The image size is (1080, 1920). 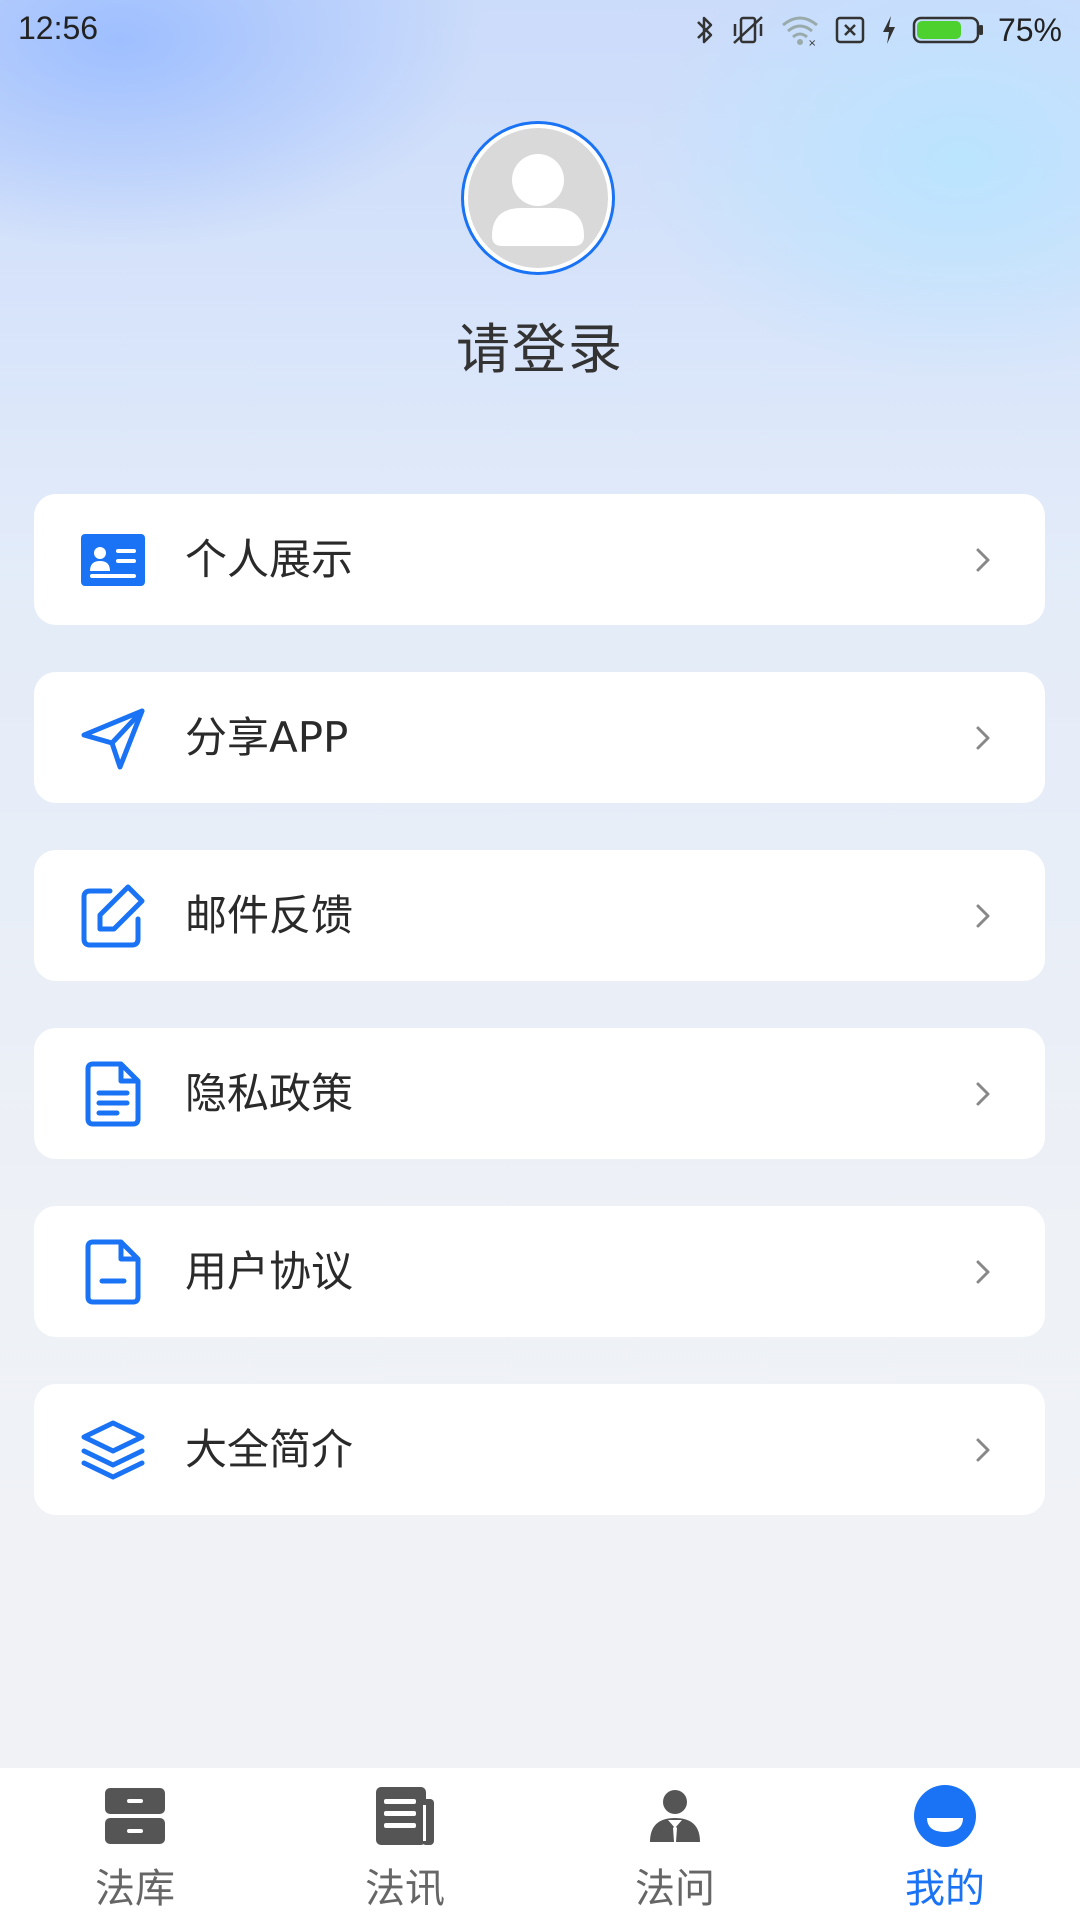 I want to click on wifi-icon: ×, so click(x=800, y=30).